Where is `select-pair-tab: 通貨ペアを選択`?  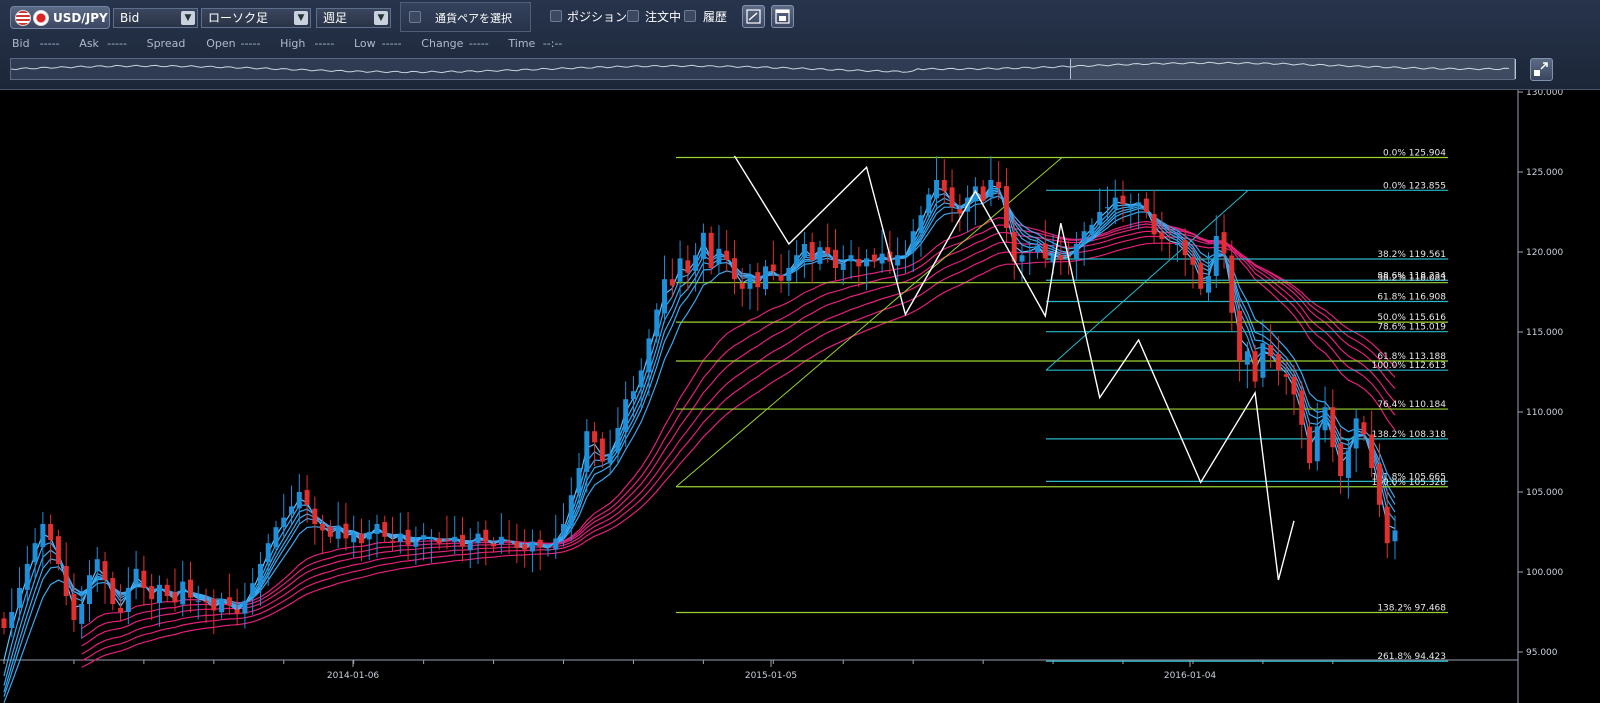 select-pair-tab: 通貨ペアを選択 is located at coordinates (465, 17).